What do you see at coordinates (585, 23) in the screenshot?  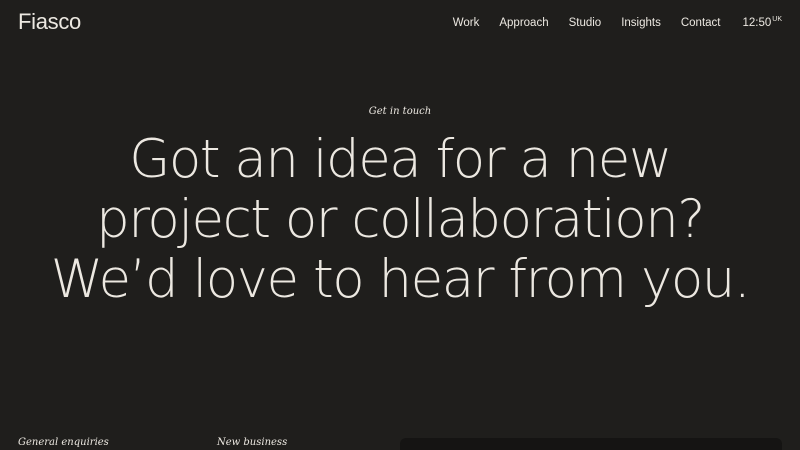 I see `nav-studio: Studio` at bounding box center [585, 23].